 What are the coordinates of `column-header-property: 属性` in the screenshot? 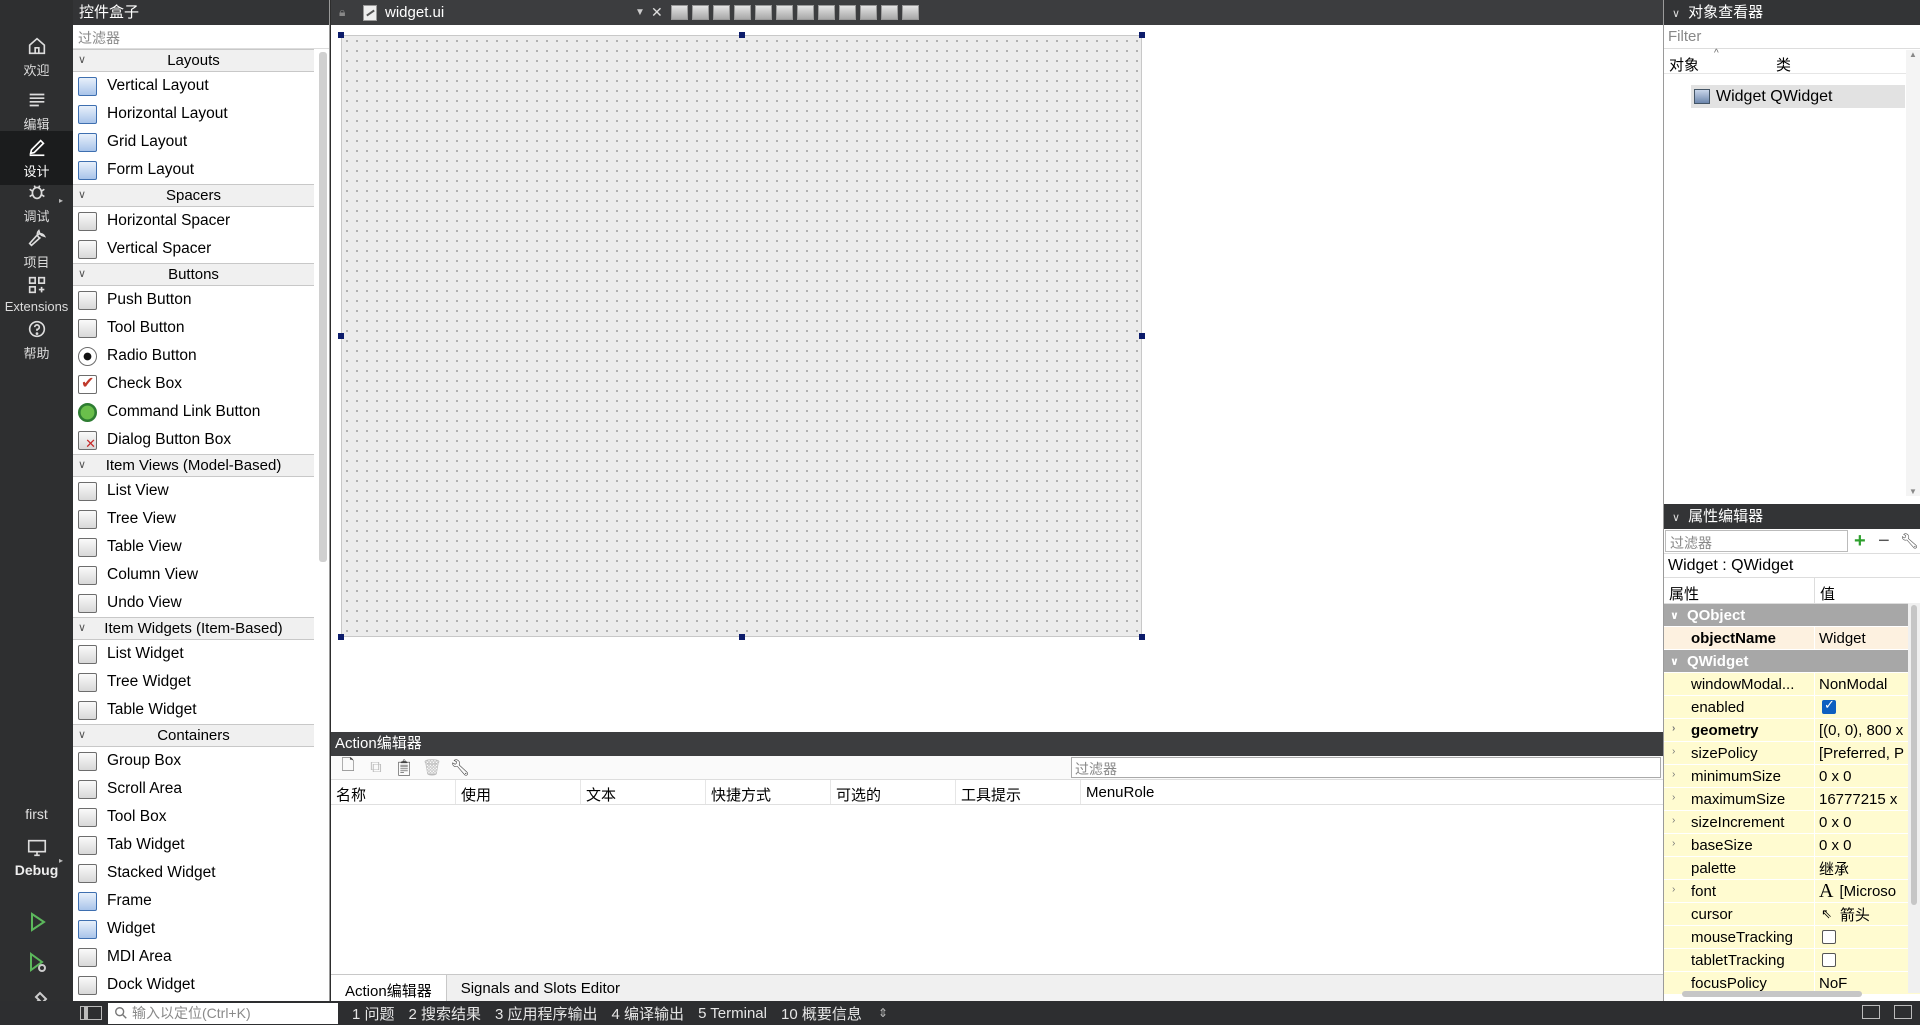 It's located at (1739, 590).